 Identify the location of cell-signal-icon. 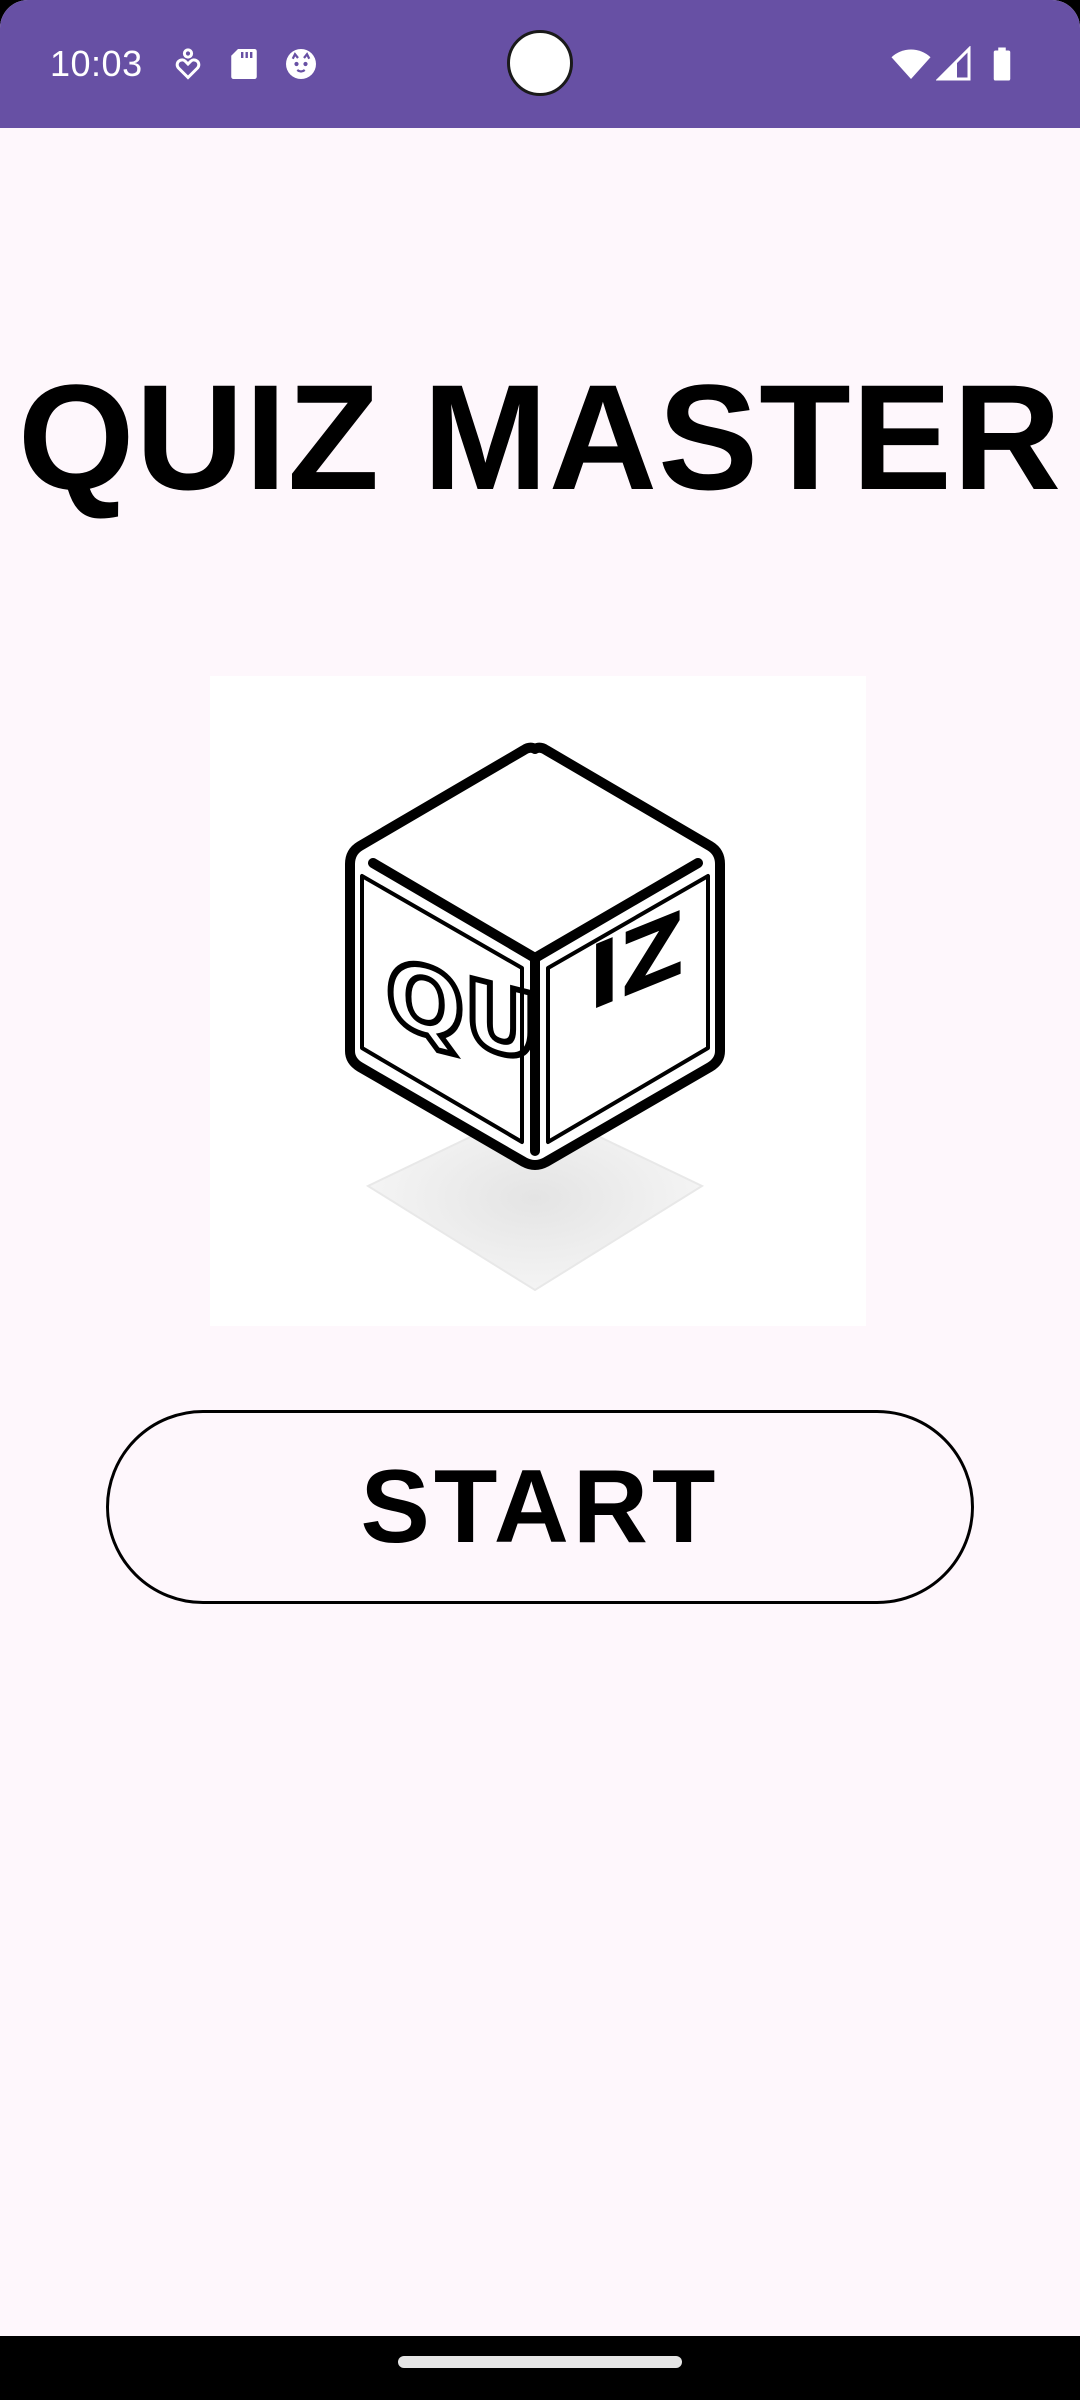
(953, 63).